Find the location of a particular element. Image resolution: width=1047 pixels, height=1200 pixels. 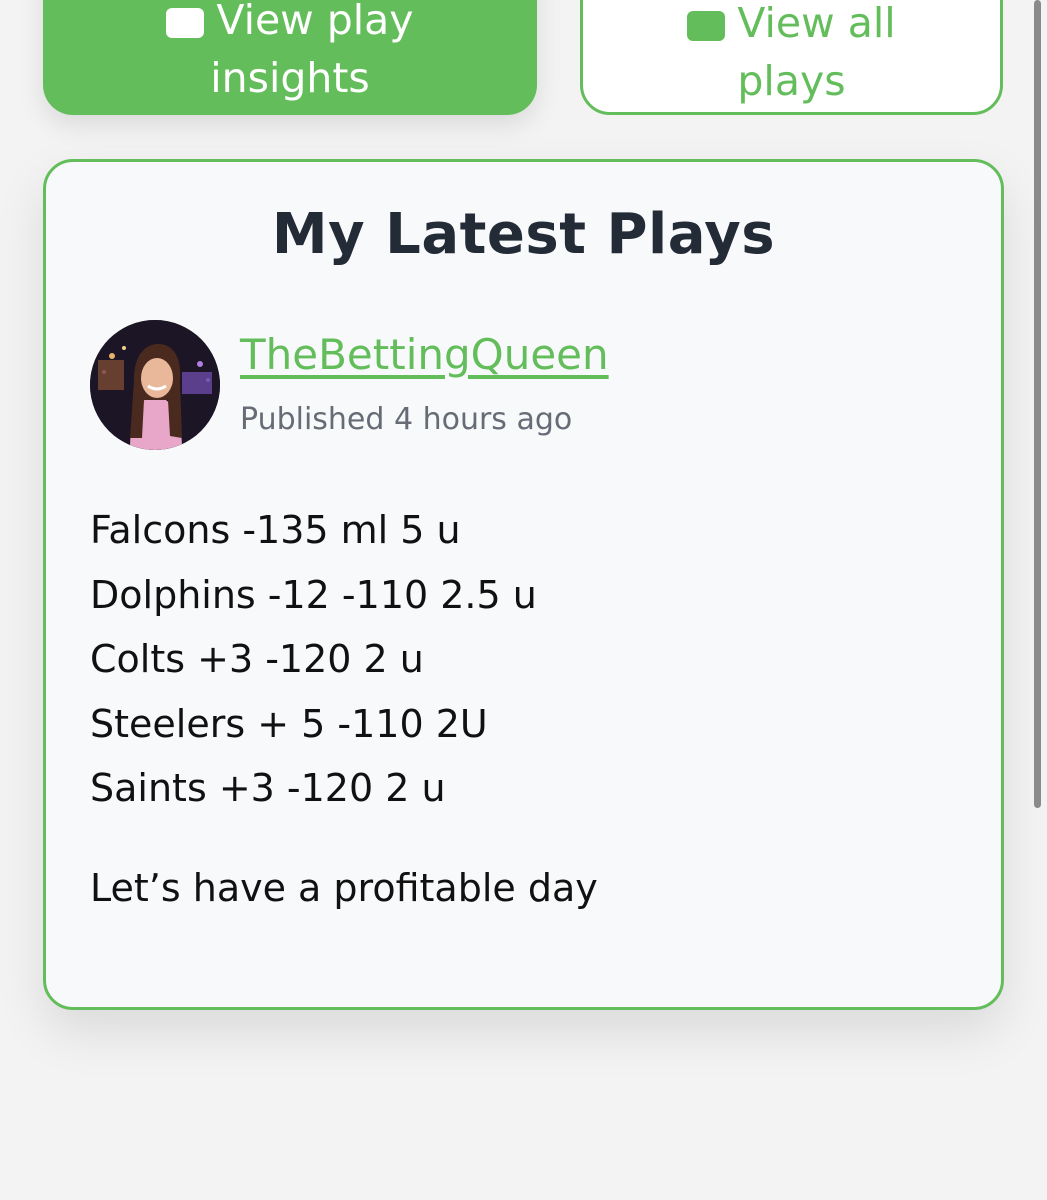

play-item: Dolphins -12 -110 2.5 u is located at coordinates (313, 594).